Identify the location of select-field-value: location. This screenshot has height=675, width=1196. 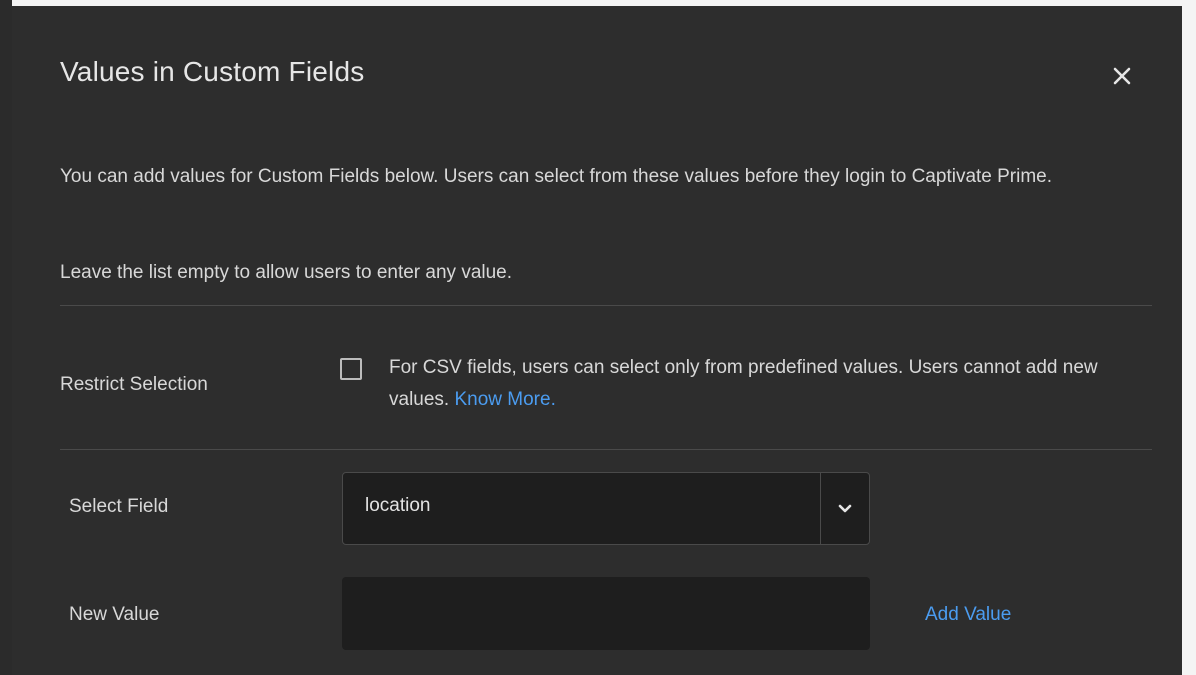
(398, 505).